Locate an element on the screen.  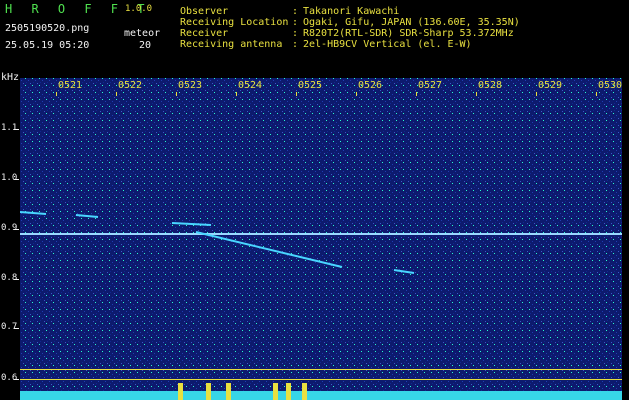
y-tick-0-7: 0.7 is located at coordinates (9, 327).